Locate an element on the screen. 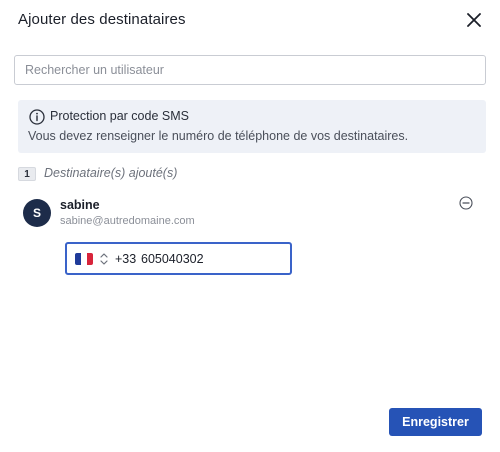  close-button is located at coordinates (474, 20).